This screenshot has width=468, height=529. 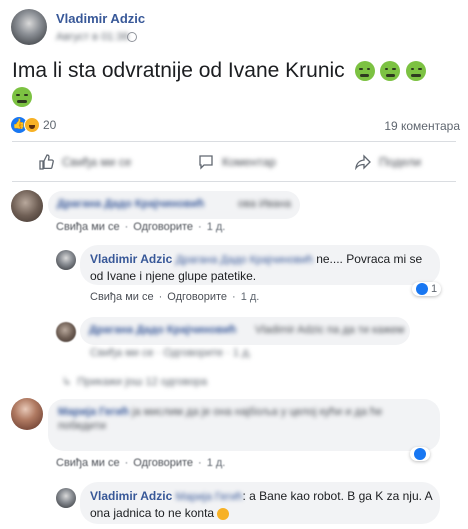 What do you see at coordinates (93, 412) in the screenshot?
I see `comment-author: Марија Гегић` at bounding box center [93, 412].